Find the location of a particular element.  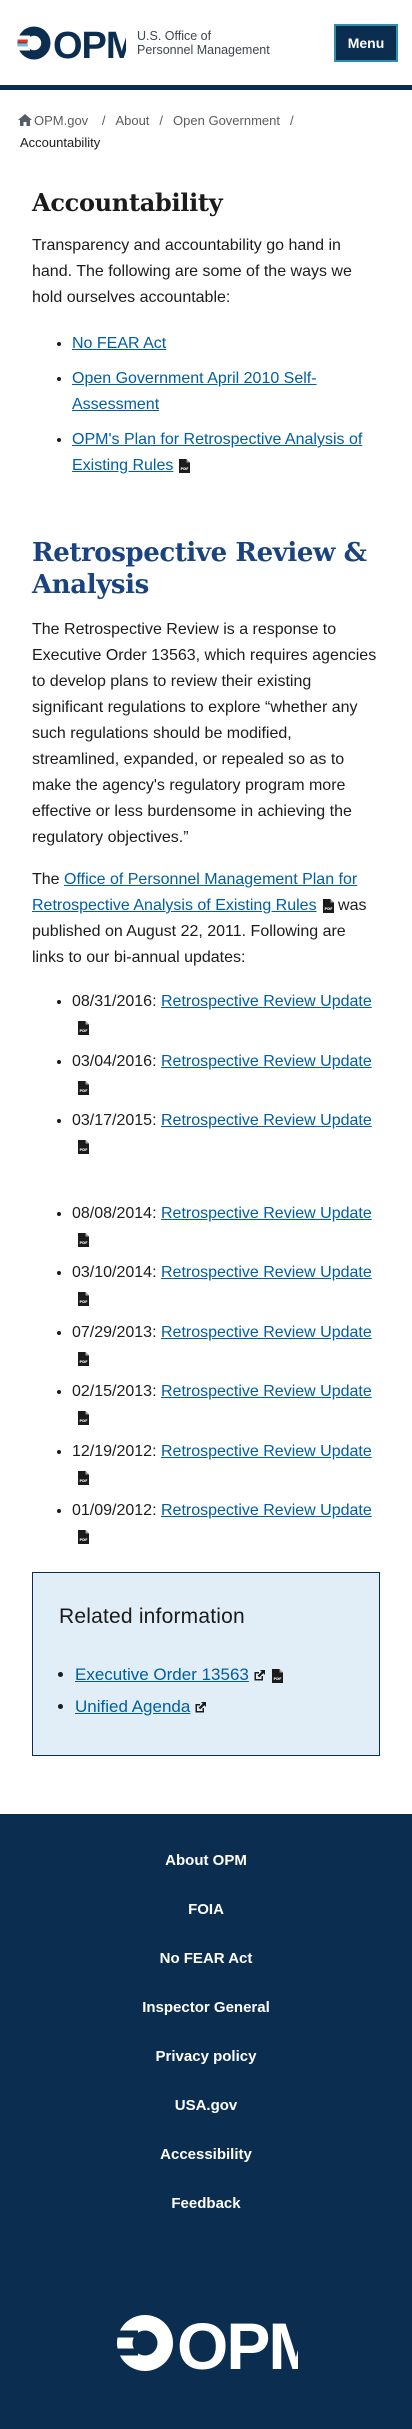

agency-line-2: Personnel Management is located at coordinates (203, 49).